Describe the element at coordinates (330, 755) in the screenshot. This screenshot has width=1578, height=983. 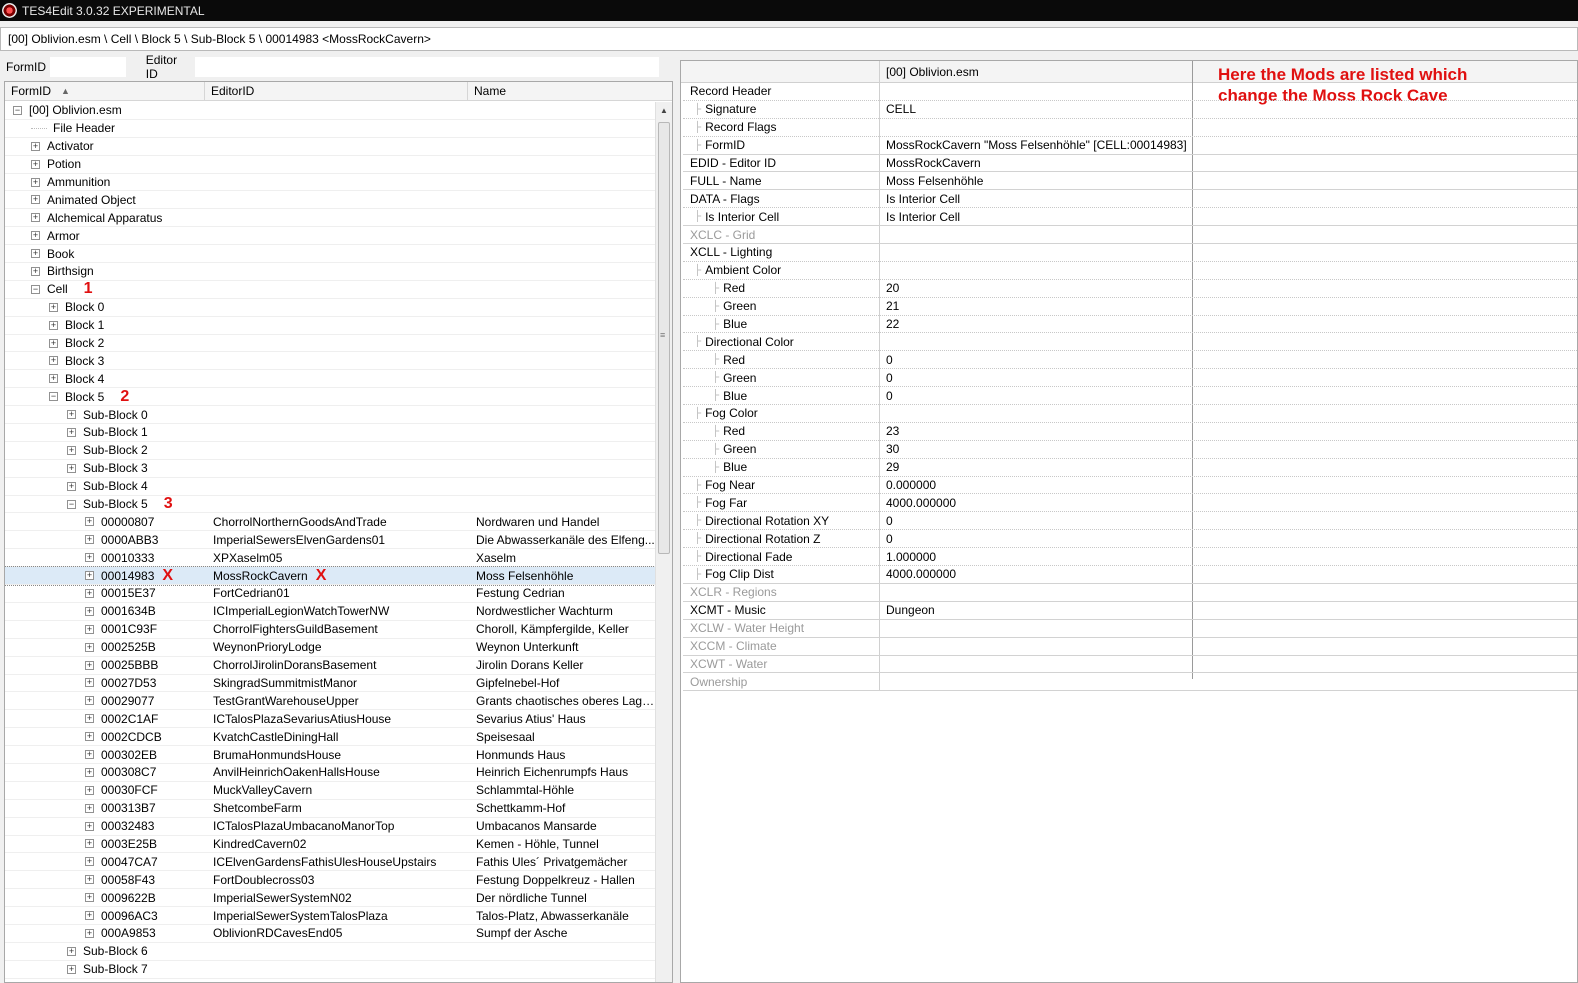
I see `tree-row: +000302EB BrumaHonmundsHouse Honmunds Haus` at that location.